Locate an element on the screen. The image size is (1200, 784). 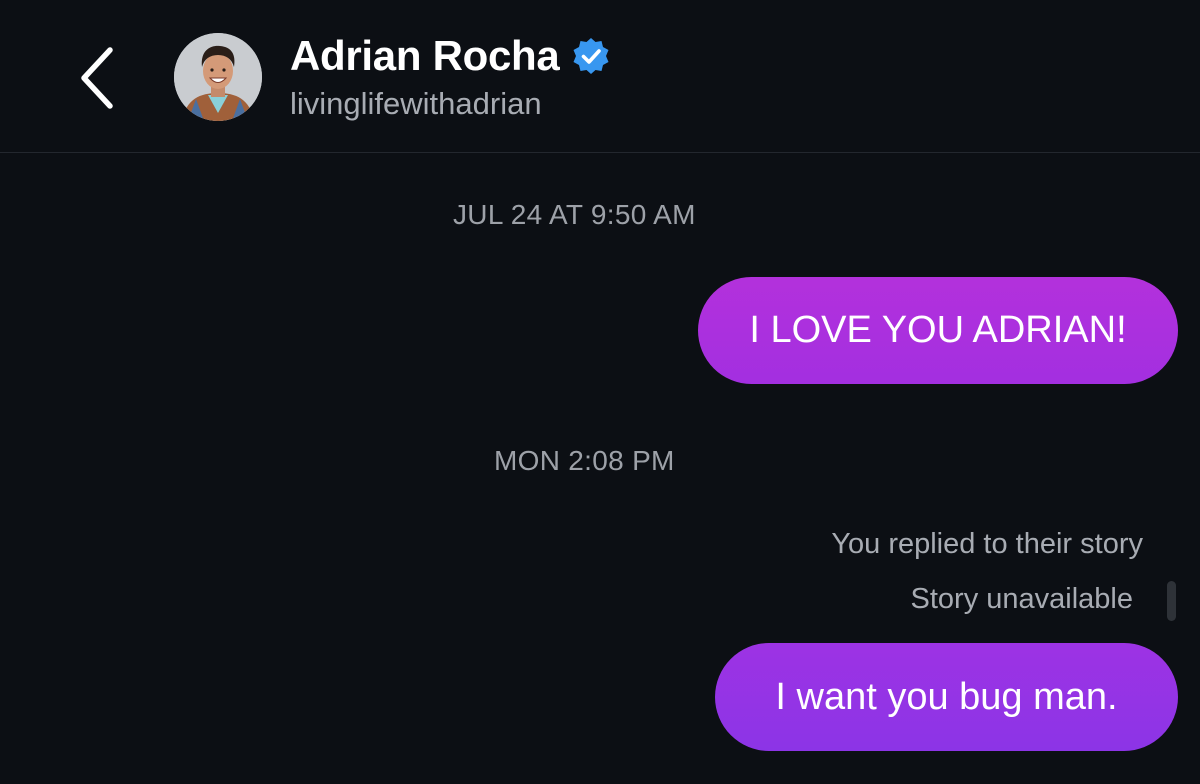
story-reply-label: You replied to their story is located at coordinates (987, 544).